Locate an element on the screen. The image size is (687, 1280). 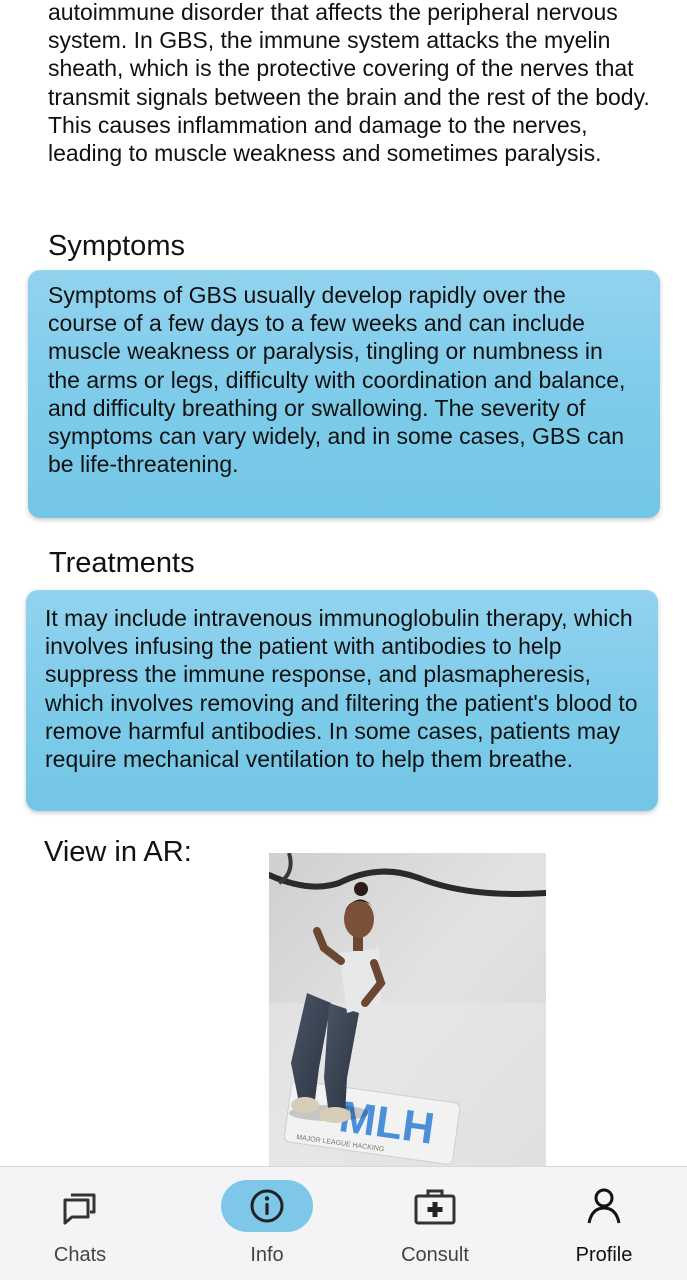
chats-icon-wrap is located at coordinates (80, 1206).